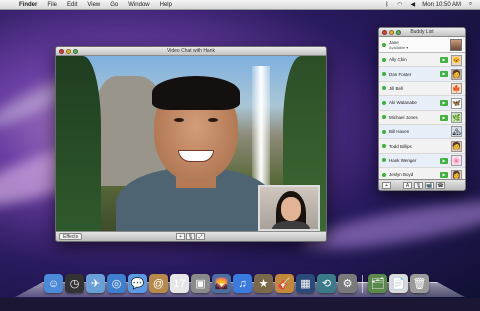  I want to click on video-window-title: Video Chat with Hank, so click(191, 51).